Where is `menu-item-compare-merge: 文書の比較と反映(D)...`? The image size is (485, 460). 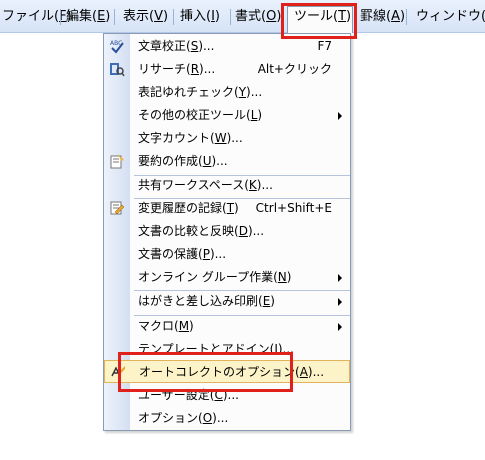
menu-item-compare-merge: 文書の比較と反映(D)... is located at coordinates (227, 231).